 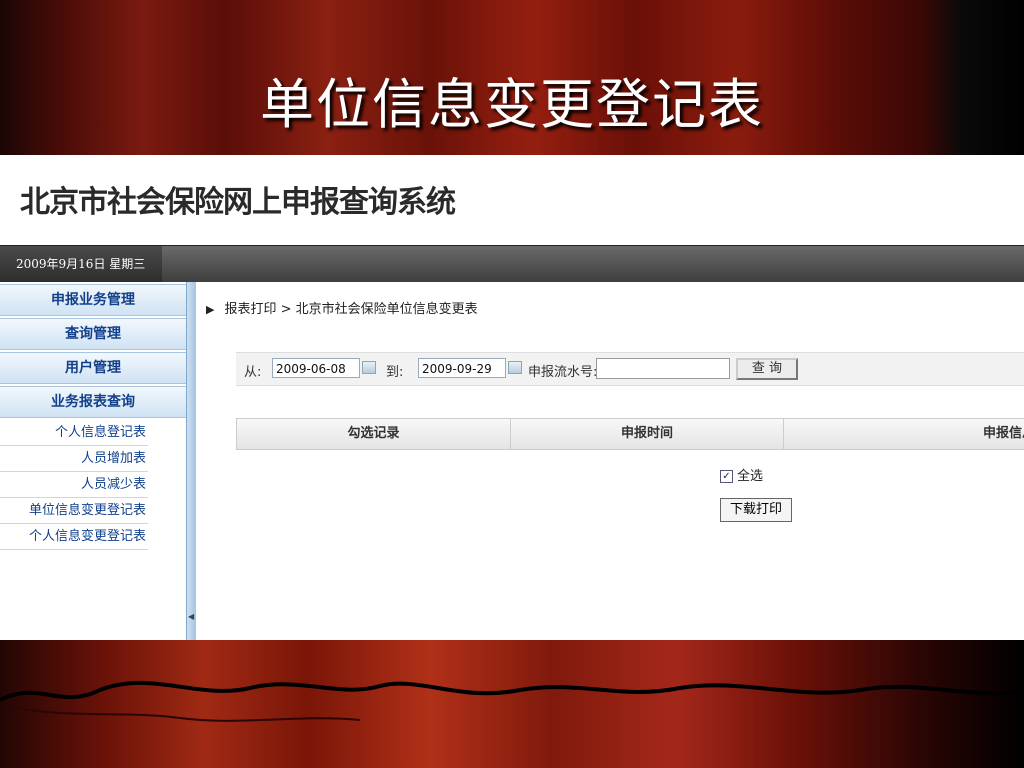 I want to click on date-display: 2009年9月16日 星期三, so click(x=81, y=264).